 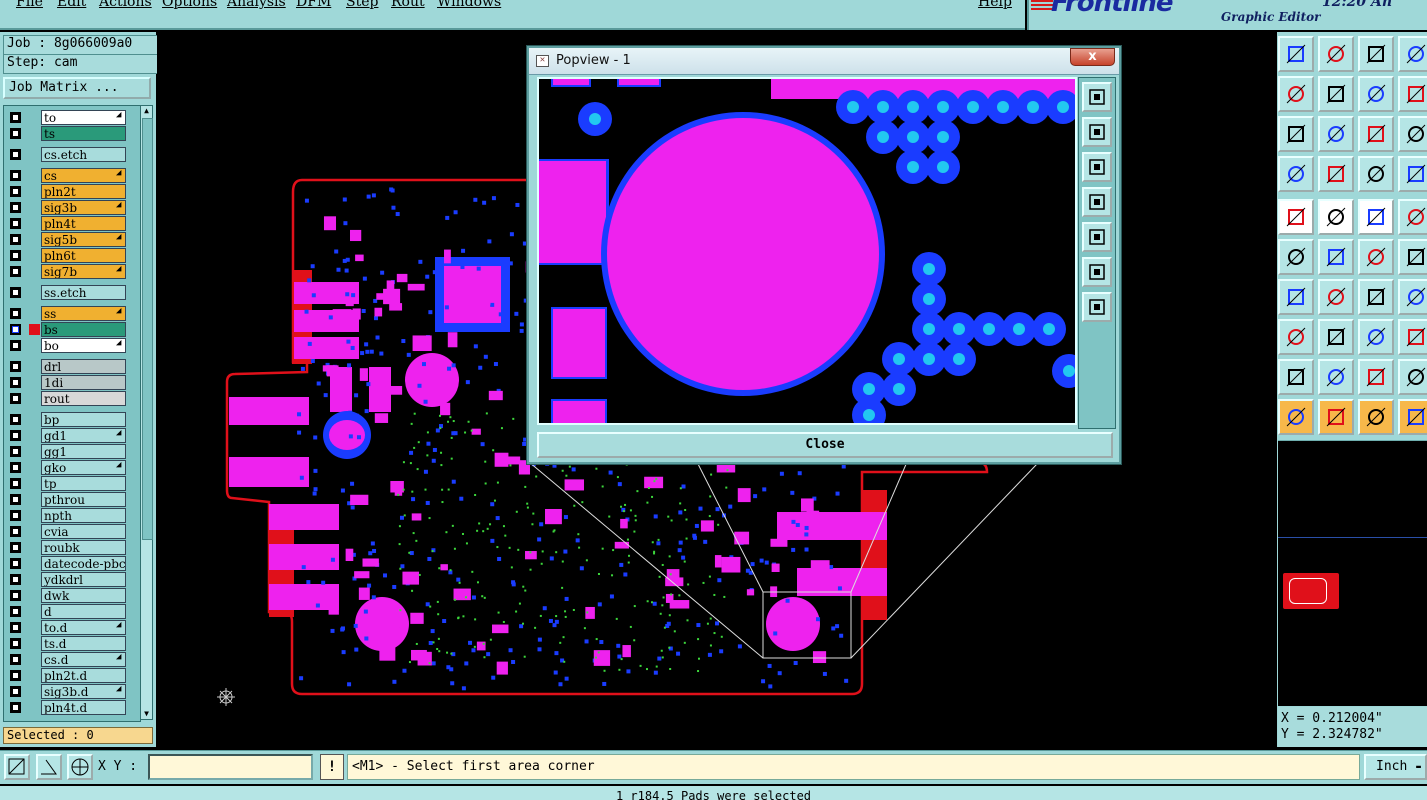 I want to click on layer-row: roubk, so click(x=72, y=548).